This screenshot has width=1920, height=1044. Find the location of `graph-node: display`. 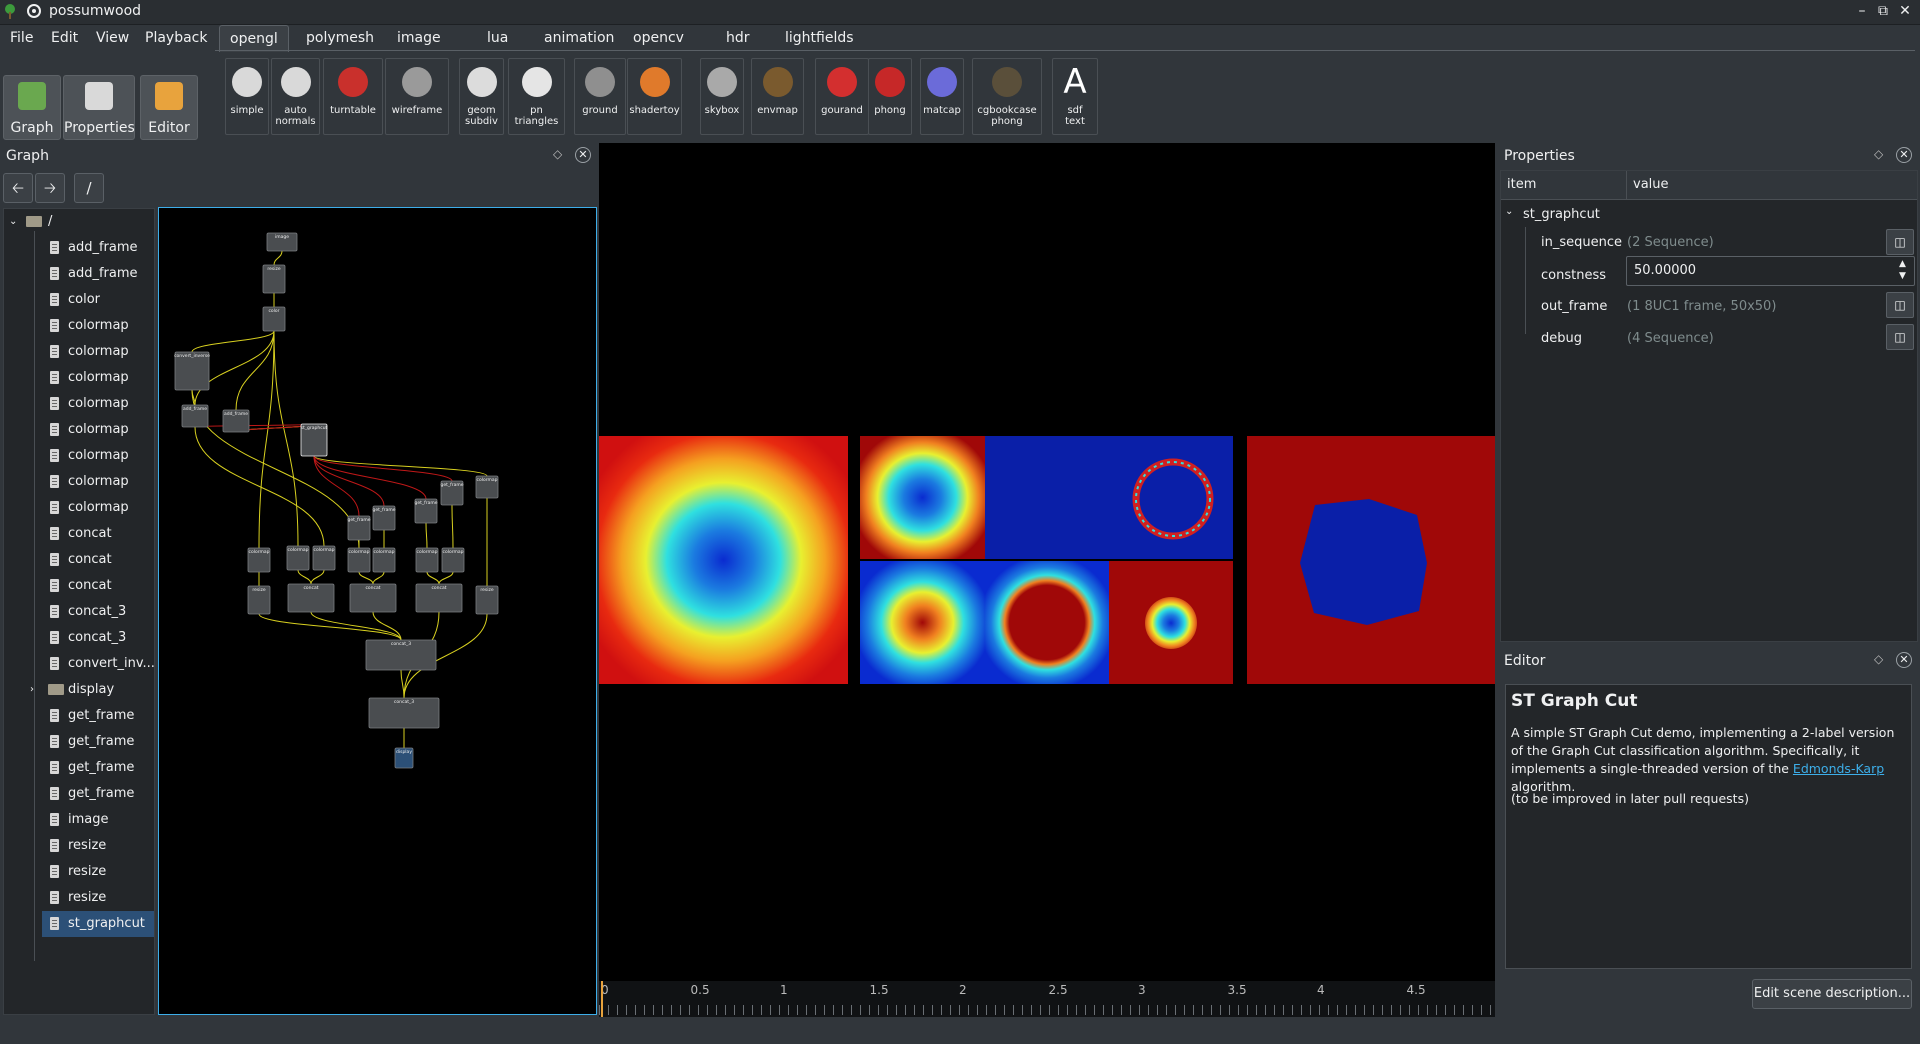

graph-node: display is located at coordinates (404, 758).